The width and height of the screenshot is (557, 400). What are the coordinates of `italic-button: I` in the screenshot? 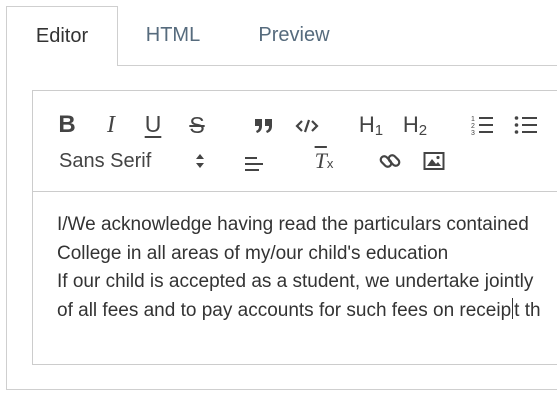 It's located at (111, 125).